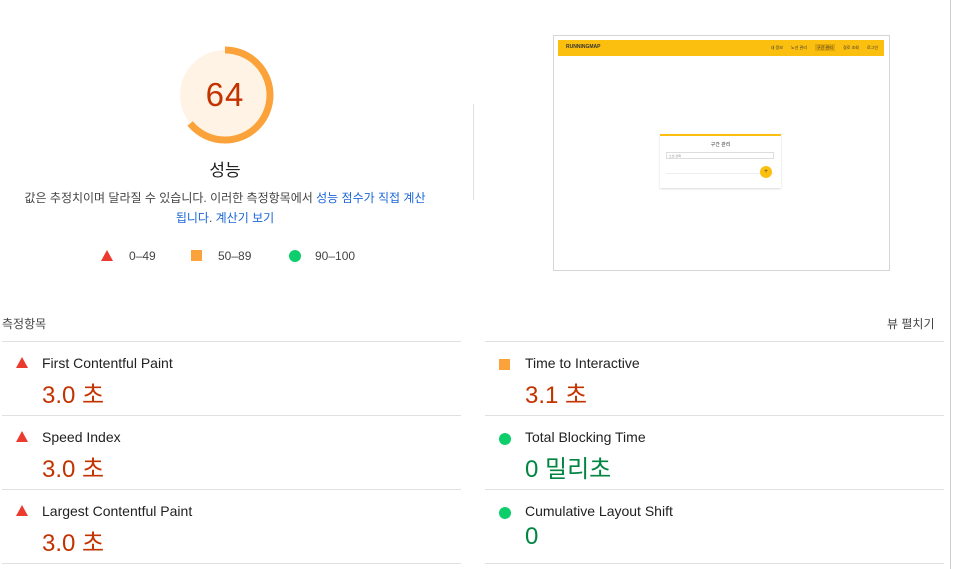 The height and width of the screenshot is (569, 957). What do you see at coordinates (585, 437) in the screenshot?
I see `metric-name: Total Blocking Time` at bounding box center [585, 437].